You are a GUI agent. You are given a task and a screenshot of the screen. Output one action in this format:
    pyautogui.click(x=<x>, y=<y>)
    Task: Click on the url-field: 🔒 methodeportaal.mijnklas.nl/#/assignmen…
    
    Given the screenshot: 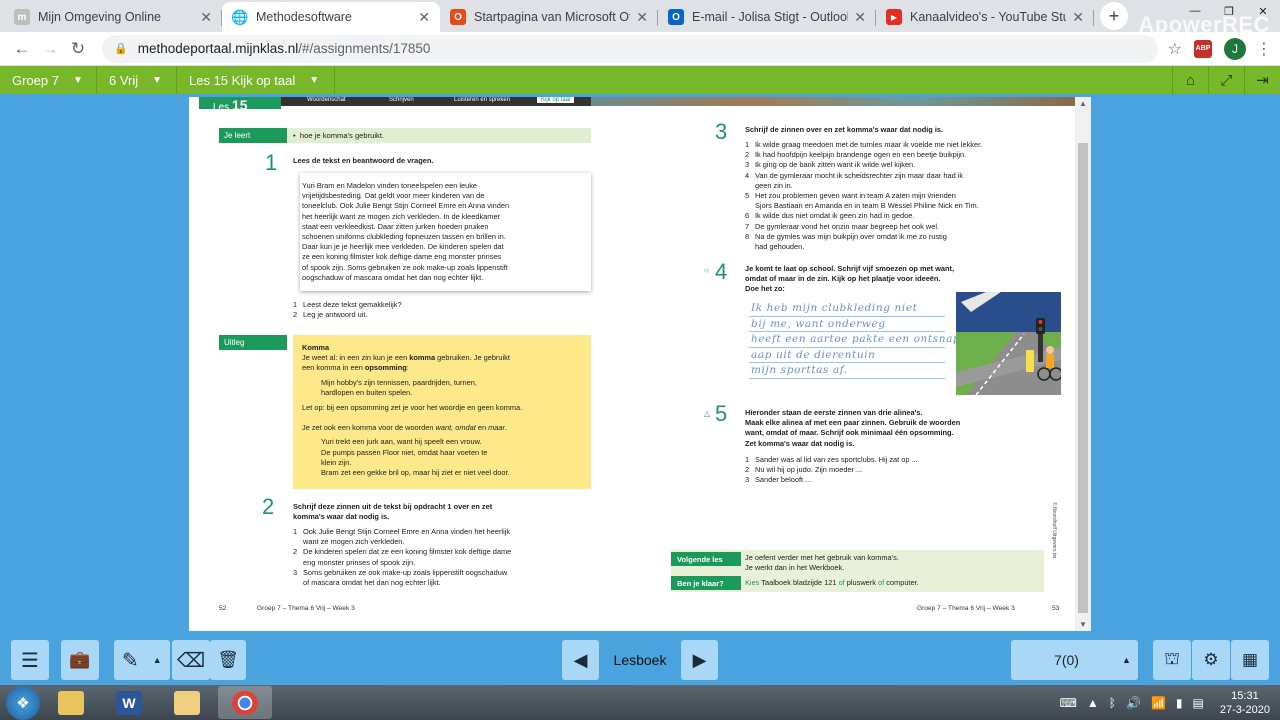 What is the action you would take?
    pyautogui.click(x=630, y=48)
    